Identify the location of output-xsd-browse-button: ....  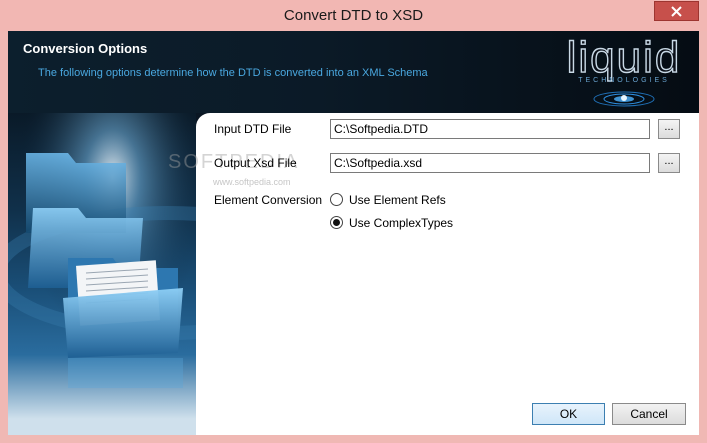
(669, 163).